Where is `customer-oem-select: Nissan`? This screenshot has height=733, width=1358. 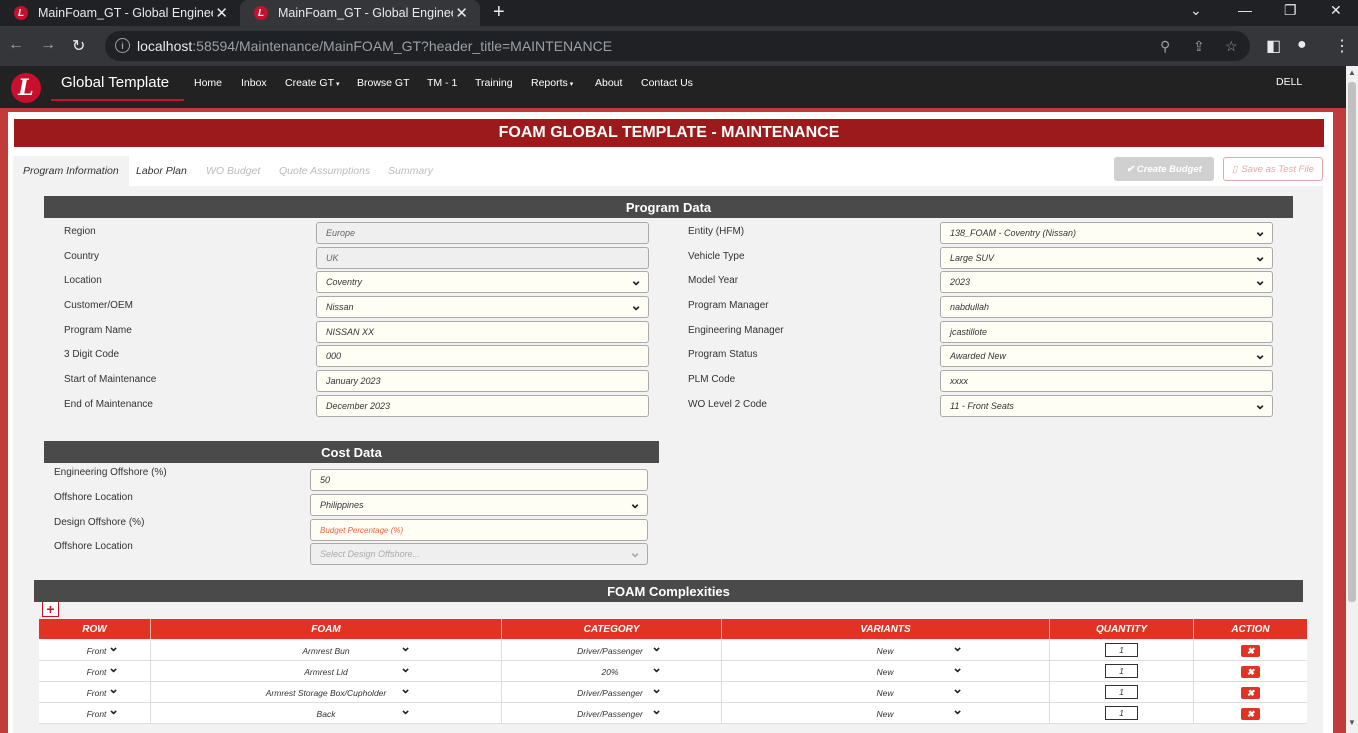
customer-oem-select: Nissan is located at coordinates (482, 307).